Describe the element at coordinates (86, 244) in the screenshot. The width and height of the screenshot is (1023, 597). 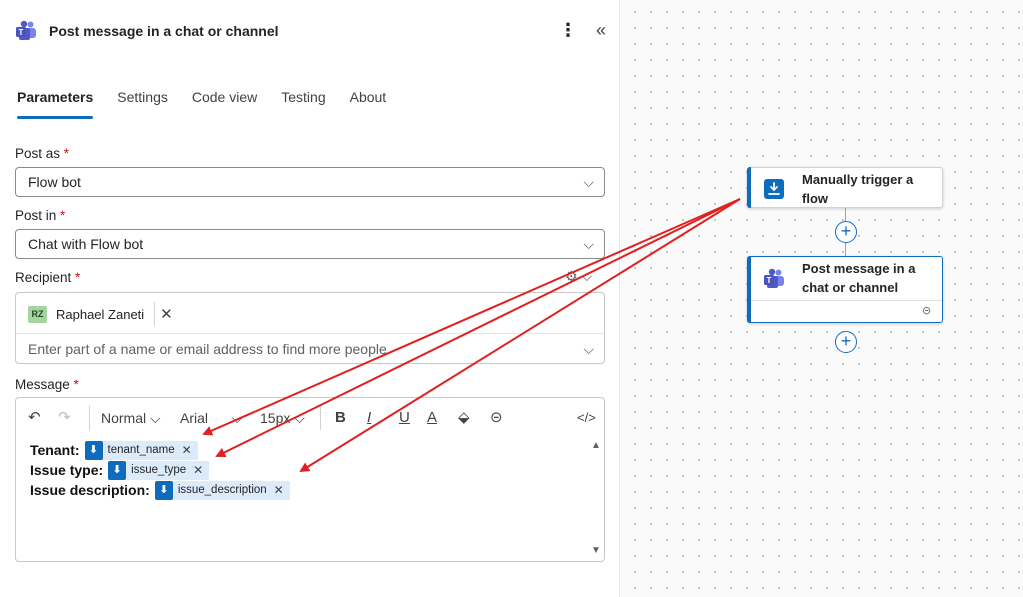
I see `post-in-value: Chat with Flow bot` at that location.